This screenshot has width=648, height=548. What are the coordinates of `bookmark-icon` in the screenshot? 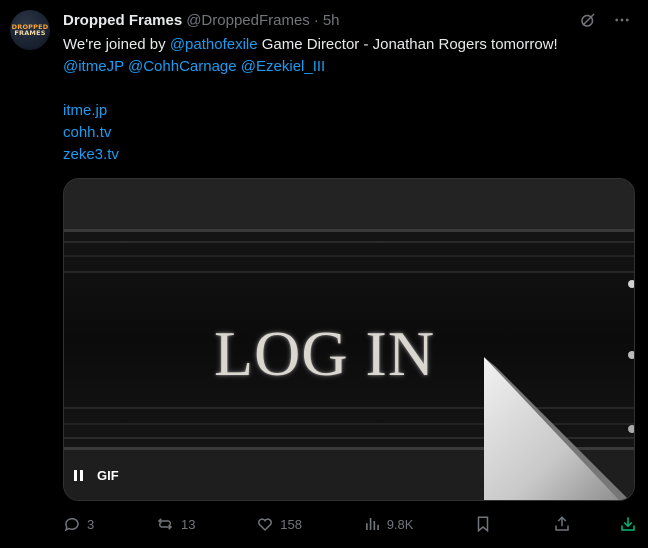 It's located at (483, 524).